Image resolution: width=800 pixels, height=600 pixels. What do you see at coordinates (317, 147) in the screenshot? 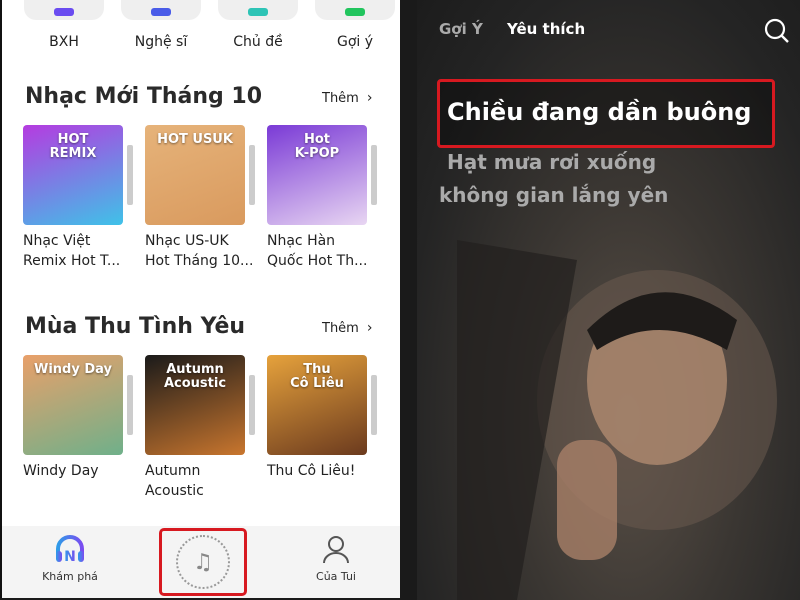
I see `cover-text: Hot K-POP` at bounding box center [317, 147].